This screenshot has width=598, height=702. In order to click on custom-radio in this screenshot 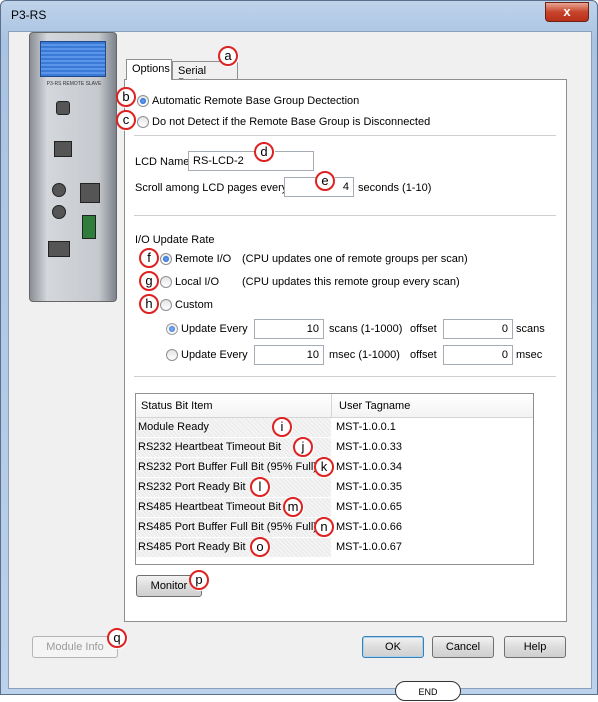, I will do `click(166, 305)`.